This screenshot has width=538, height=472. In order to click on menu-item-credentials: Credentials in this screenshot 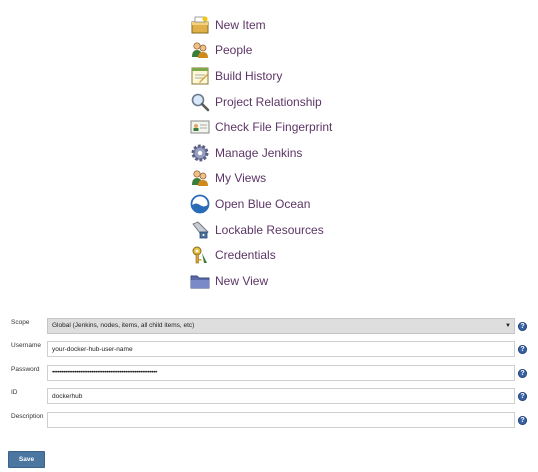, I will do `click(261, 255)`.